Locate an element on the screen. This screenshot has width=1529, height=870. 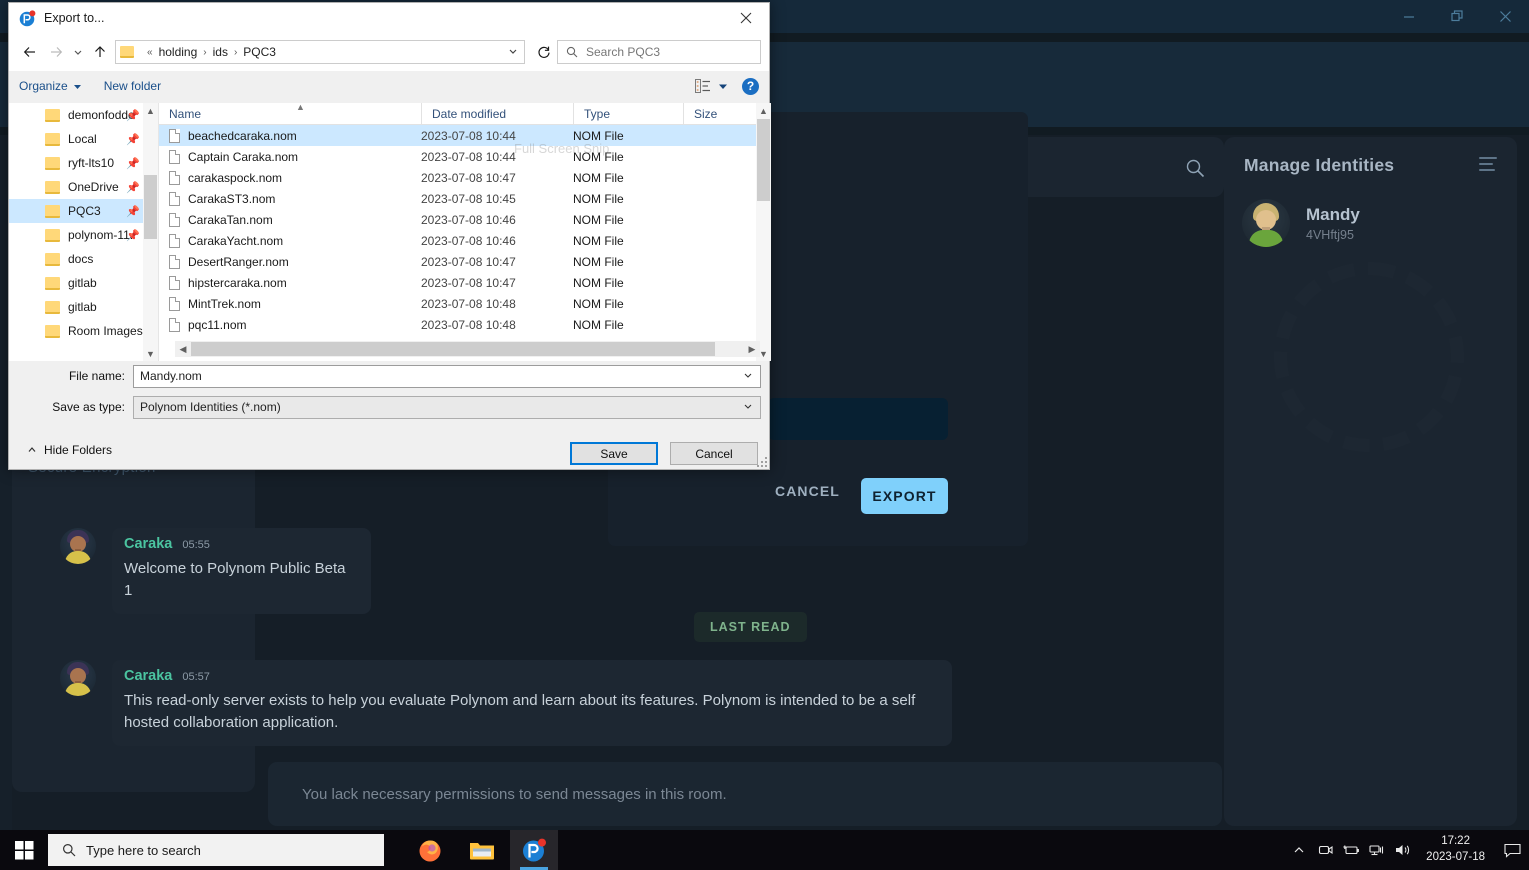
help-button: ? is located at coordinates (750, 86).